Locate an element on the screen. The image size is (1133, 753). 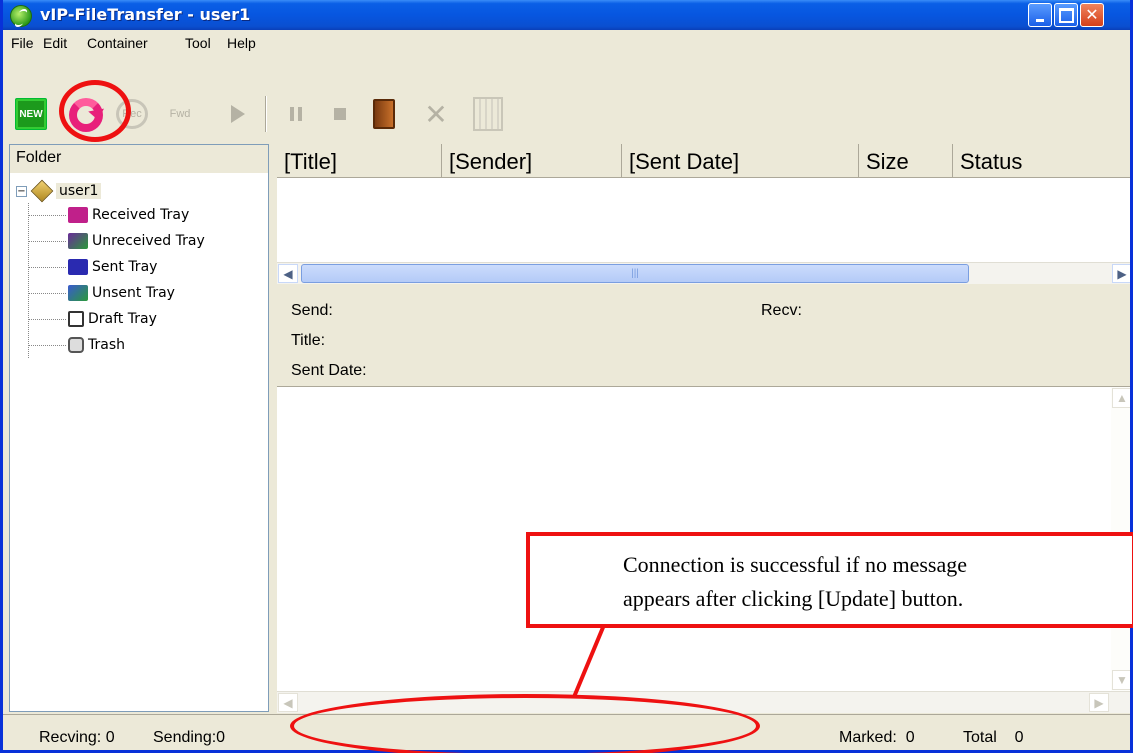
tree-root-label: user1 is located at coordinates (79, 191).